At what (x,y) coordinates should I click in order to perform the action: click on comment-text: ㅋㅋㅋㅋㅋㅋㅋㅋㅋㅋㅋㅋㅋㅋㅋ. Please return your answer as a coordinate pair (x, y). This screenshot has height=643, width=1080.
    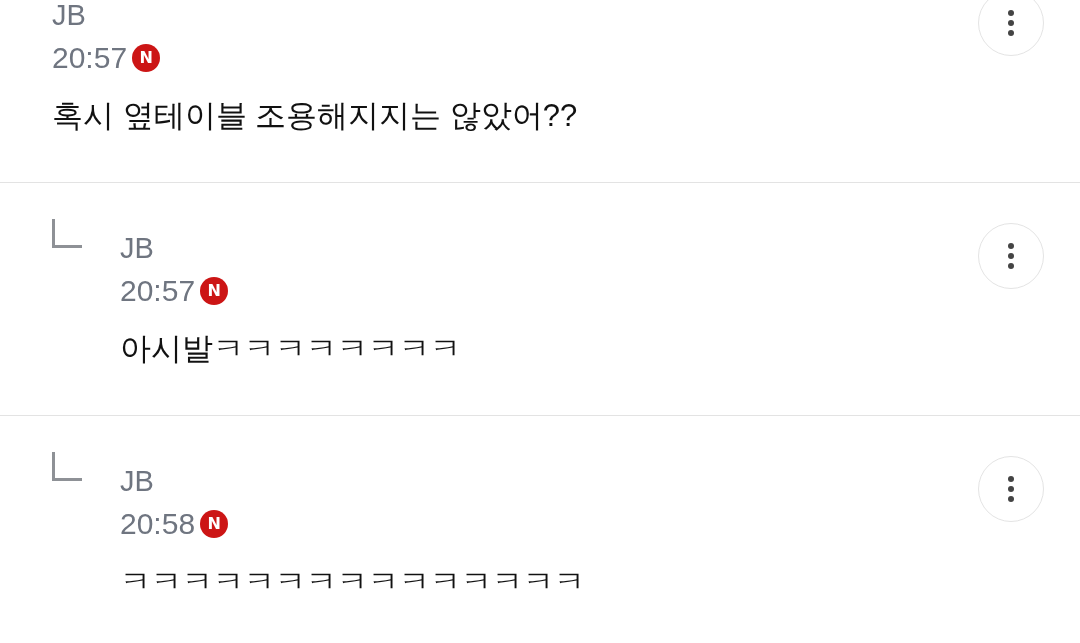
    Looking at the image, I should click on (352, 582).